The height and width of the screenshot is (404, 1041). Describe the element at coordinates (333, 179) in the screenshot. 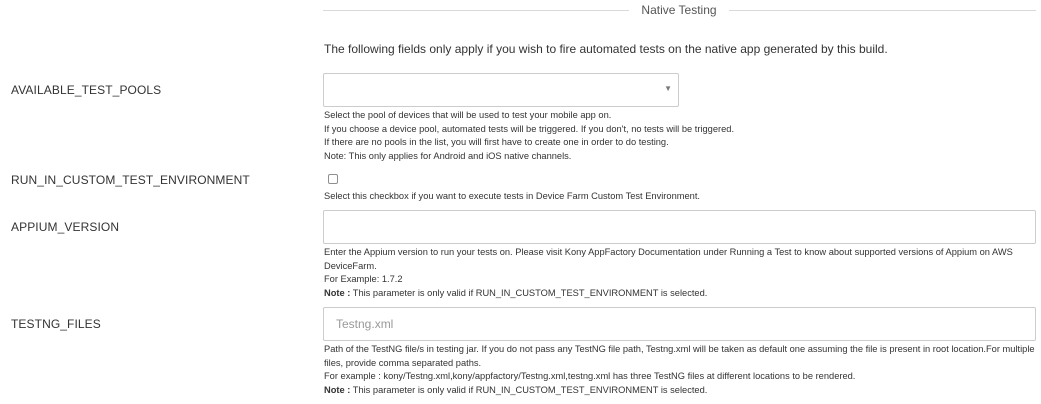

I see `custom-env-checkbox` at that location.